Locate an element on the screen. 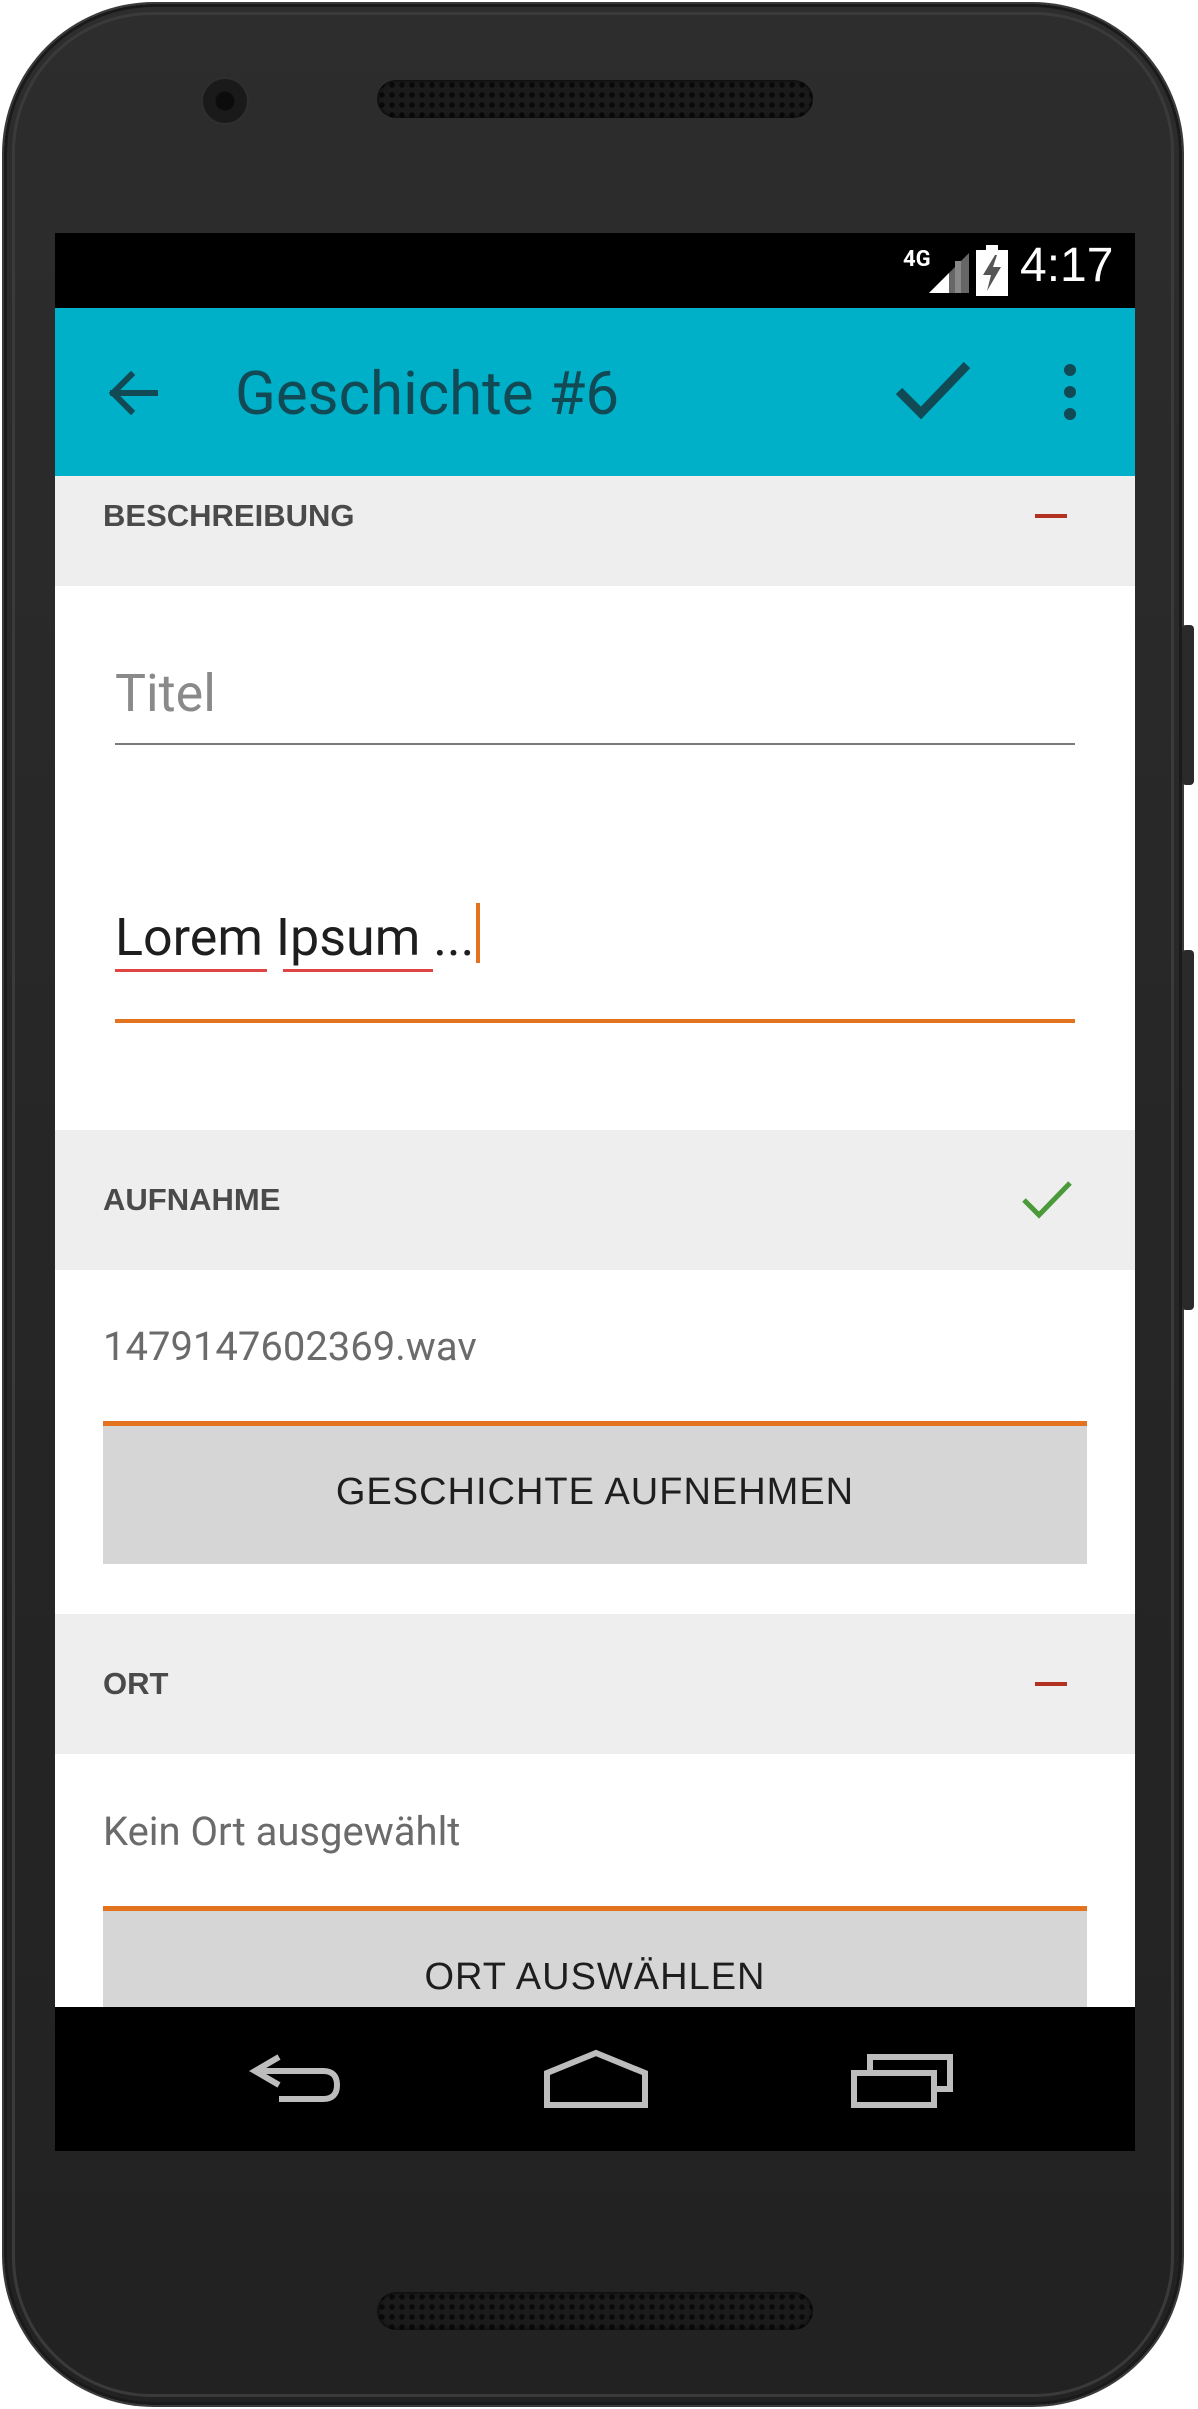 Image resolution: width=1198 pixels, height=2409 pixels. battery-charging-icon is located at coordinates (992, 270).